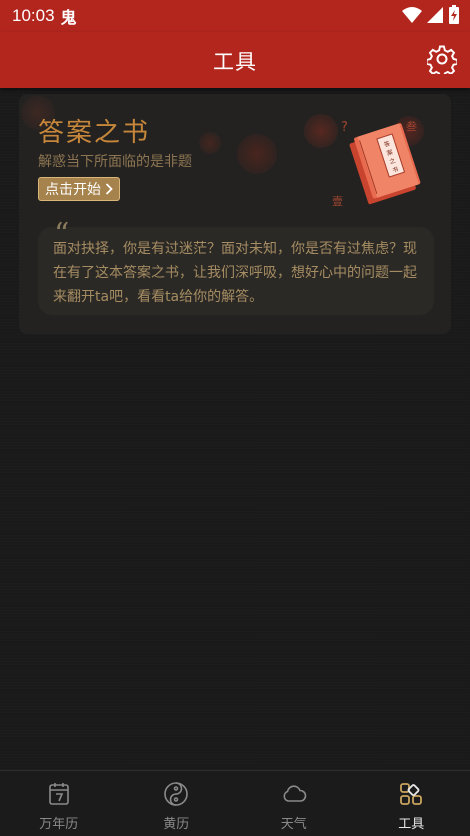 This screenshot has height=836, width=470. What do you see at coordinates (59, 824) in the screenshot?
I see `nav-label: 万年历` at bounding box center [59, 824].